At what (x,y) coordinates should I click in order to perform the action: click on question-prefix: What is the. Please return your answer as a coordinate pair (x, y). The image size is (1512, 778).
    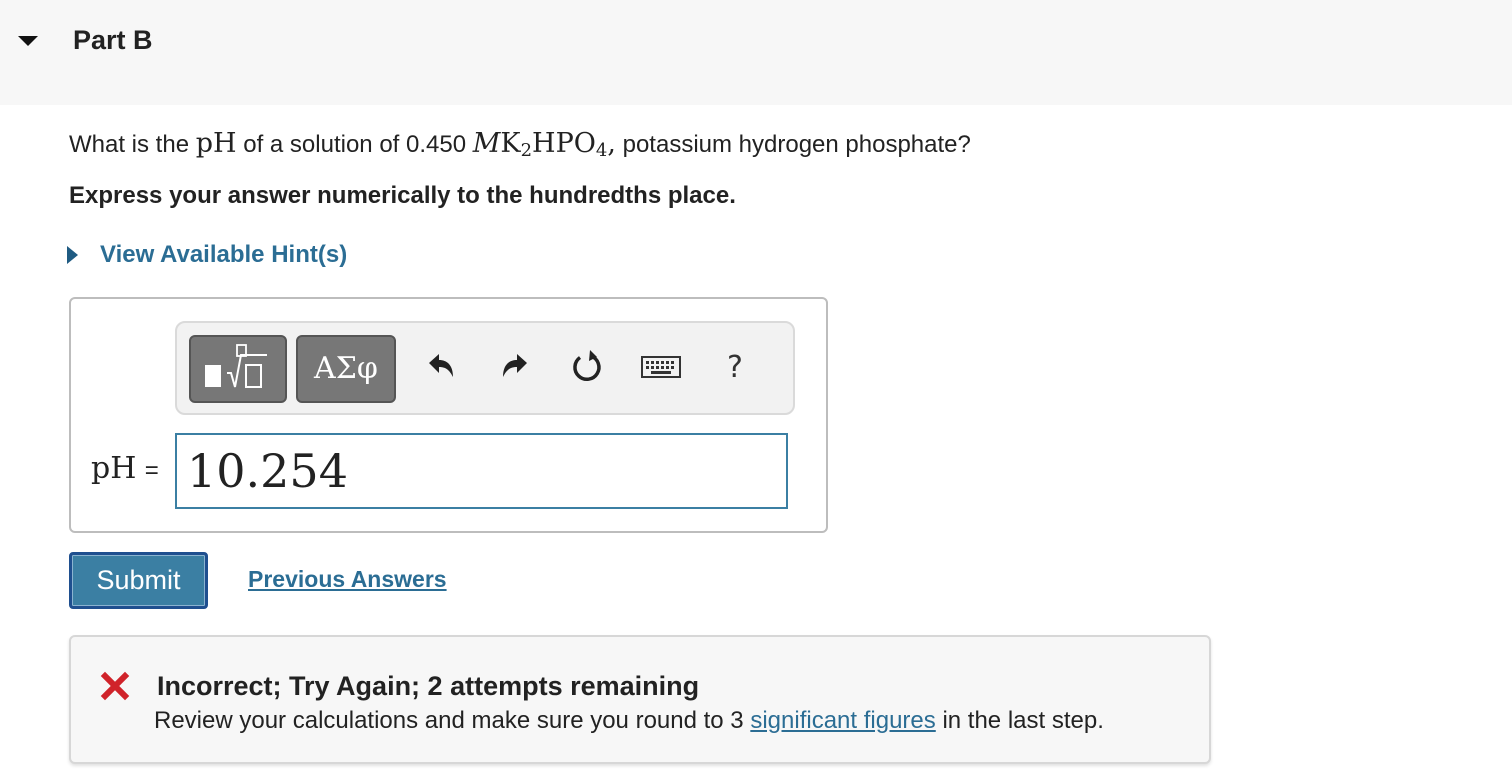
    Looking at the image, I should click on (129, 144).